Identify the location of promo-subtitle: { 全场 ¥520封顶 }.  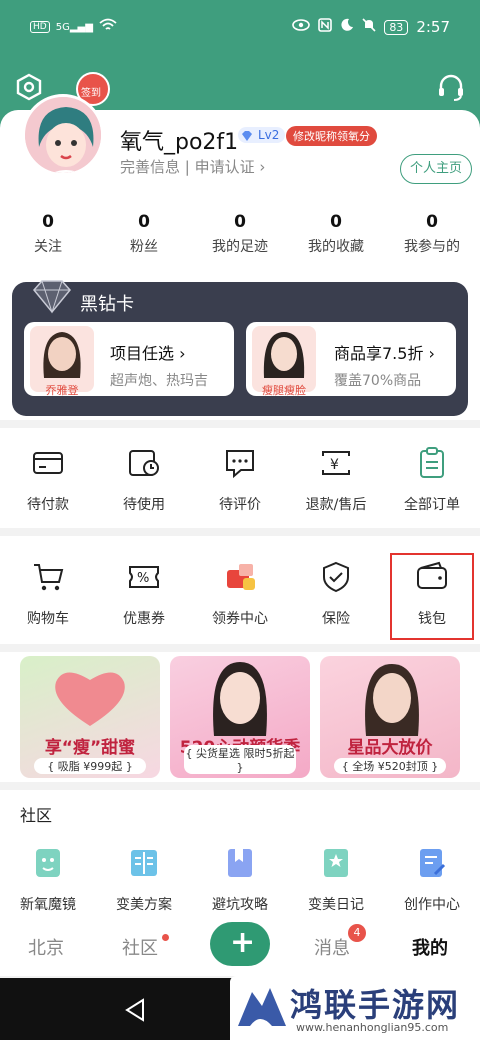
(390, 766).